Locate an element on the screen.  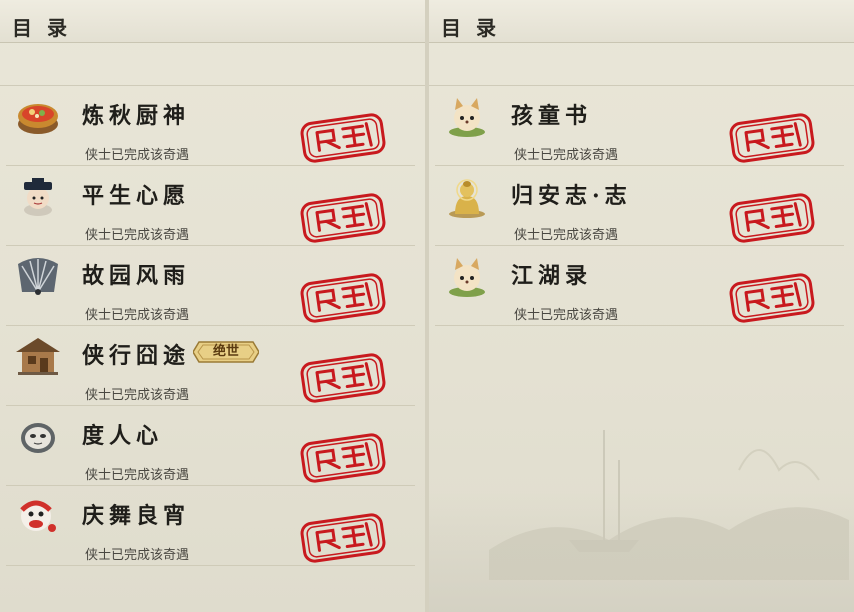
house-icon is located at coordinates (38, 356).